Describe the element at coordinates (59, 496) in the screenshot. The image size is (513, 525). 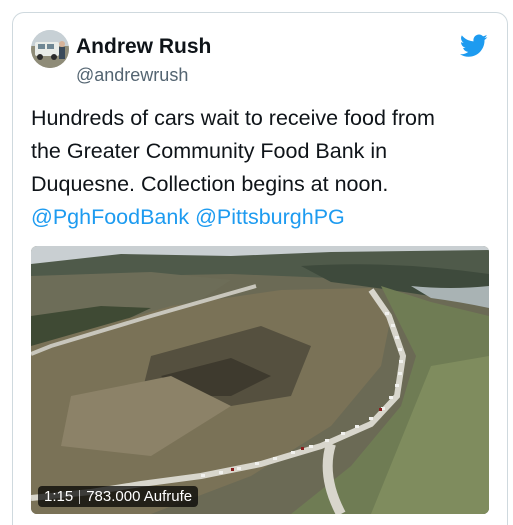
I see `video-duration: 1:15` at that location.